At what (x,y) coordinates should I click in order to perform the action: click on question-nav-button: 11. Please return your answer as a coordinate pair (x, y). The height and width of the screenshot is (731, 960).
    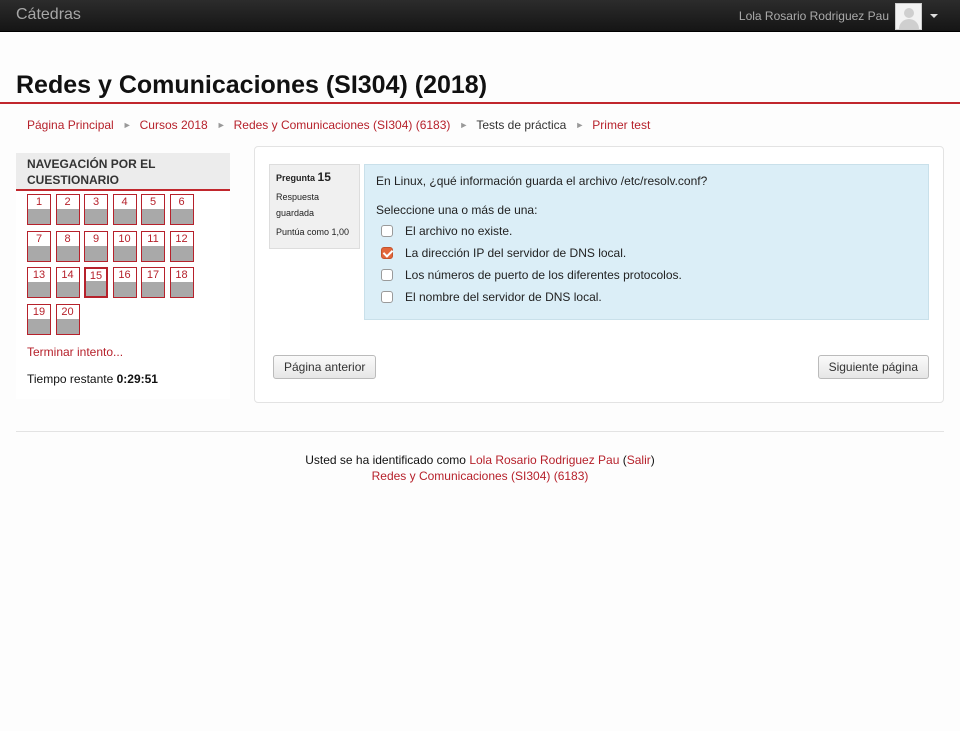
    Looking at the image, I should click on (153, 246).